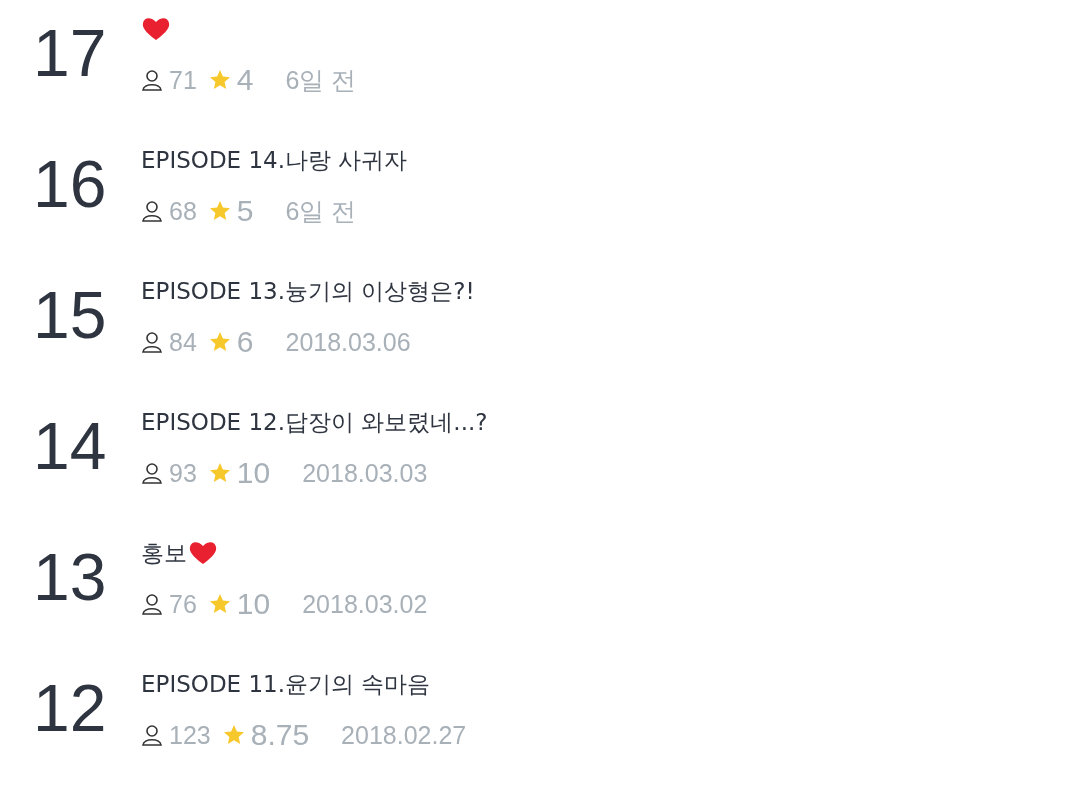  Describe the element at coordinates (245, 211) in the screenshot. I see `rating: 5` at that location.